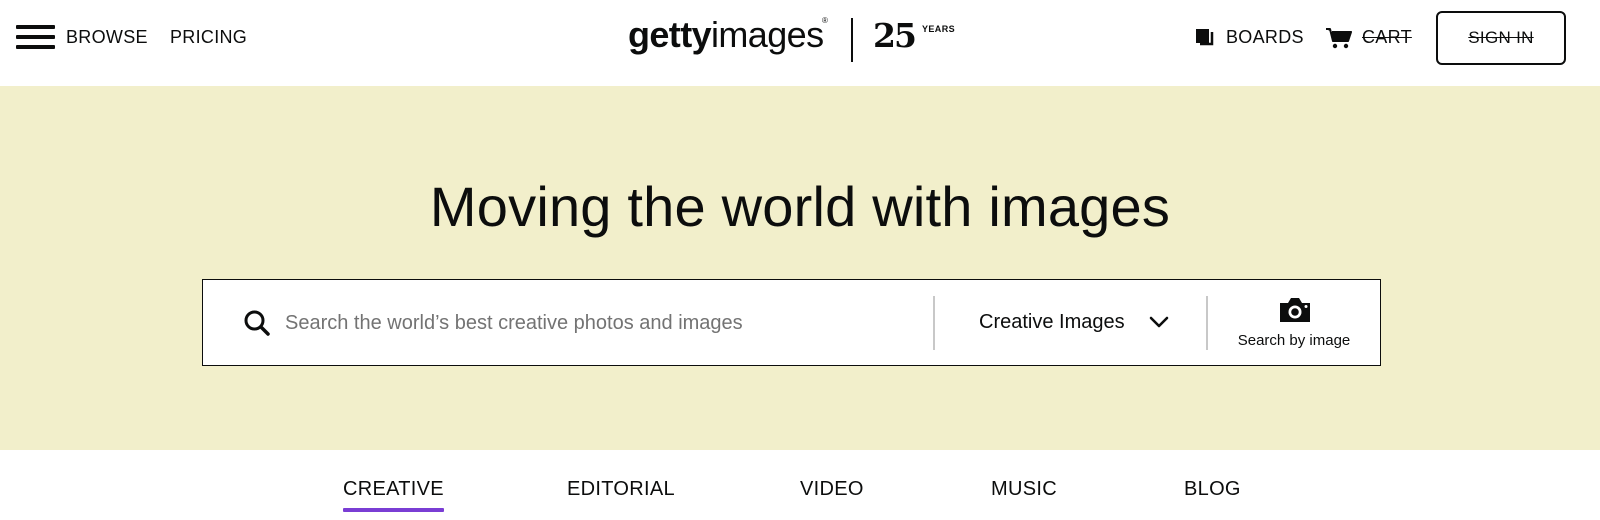 The image size is (1600, 520). What do you see at coordinates (800, 206) in the screenshot?
I see `hero-title: Moving the world with images` at bounding box center [800, 206].